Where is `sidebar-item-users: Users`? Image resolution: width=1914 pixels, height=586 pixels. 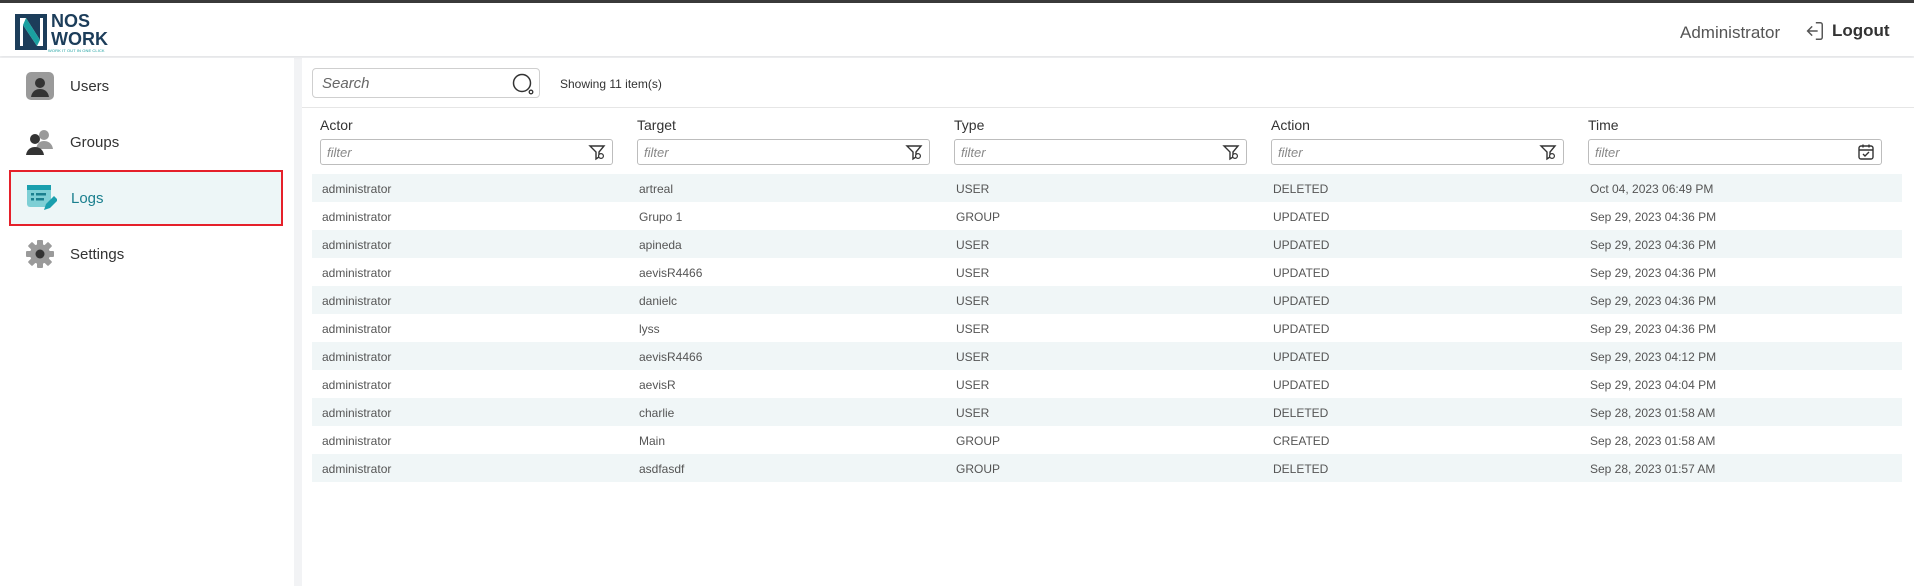 sidebar-item-users: Users is located at coordinates (146, 86).